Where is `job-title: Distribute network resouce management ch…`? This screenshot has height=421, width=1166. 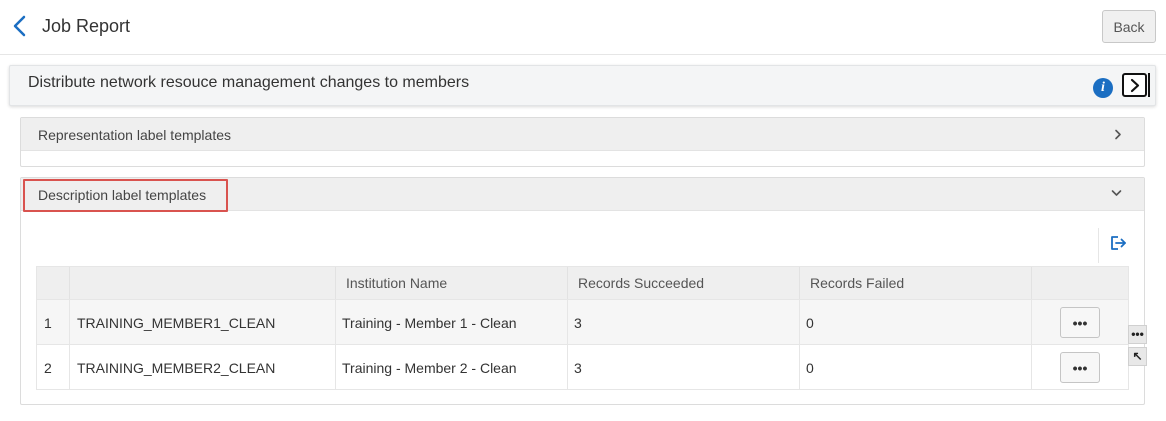 job-title: Distribute network resouce management ch… is located at coordinates (249, 82).